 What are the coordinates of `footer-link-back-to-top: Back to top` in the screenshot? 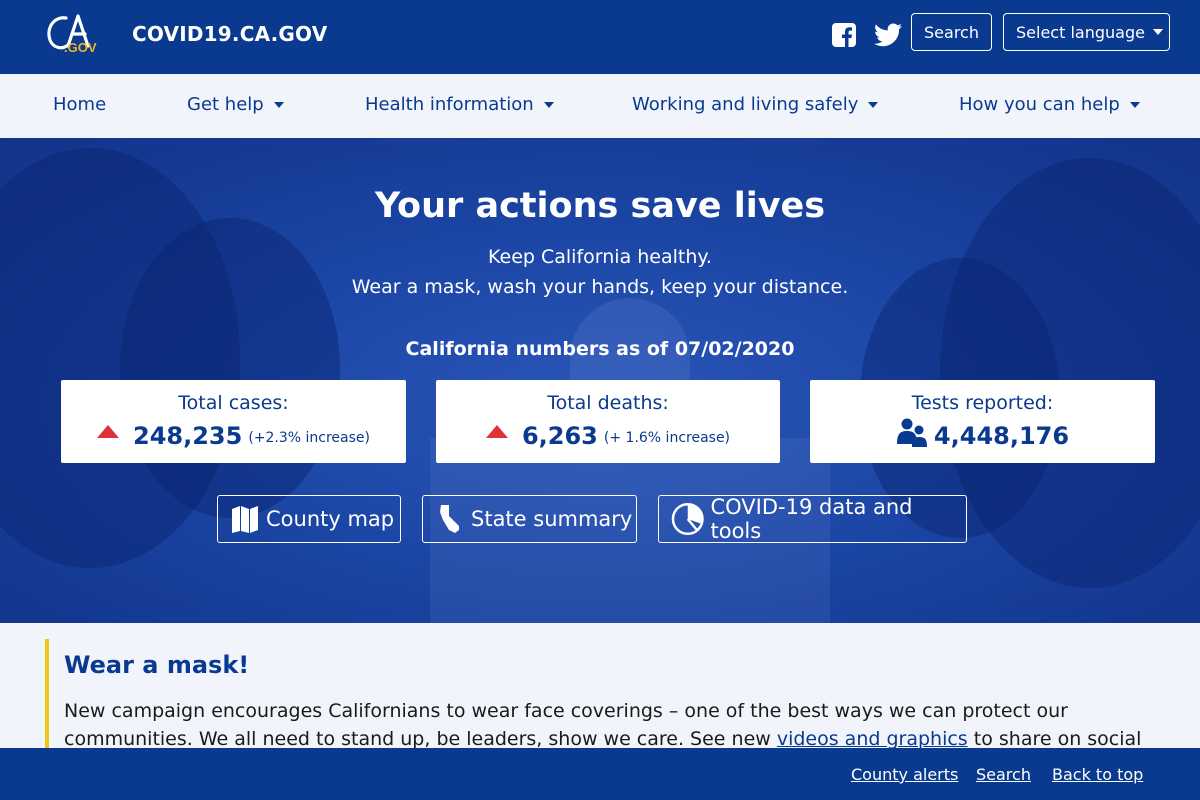 It's located at (1097, 774).